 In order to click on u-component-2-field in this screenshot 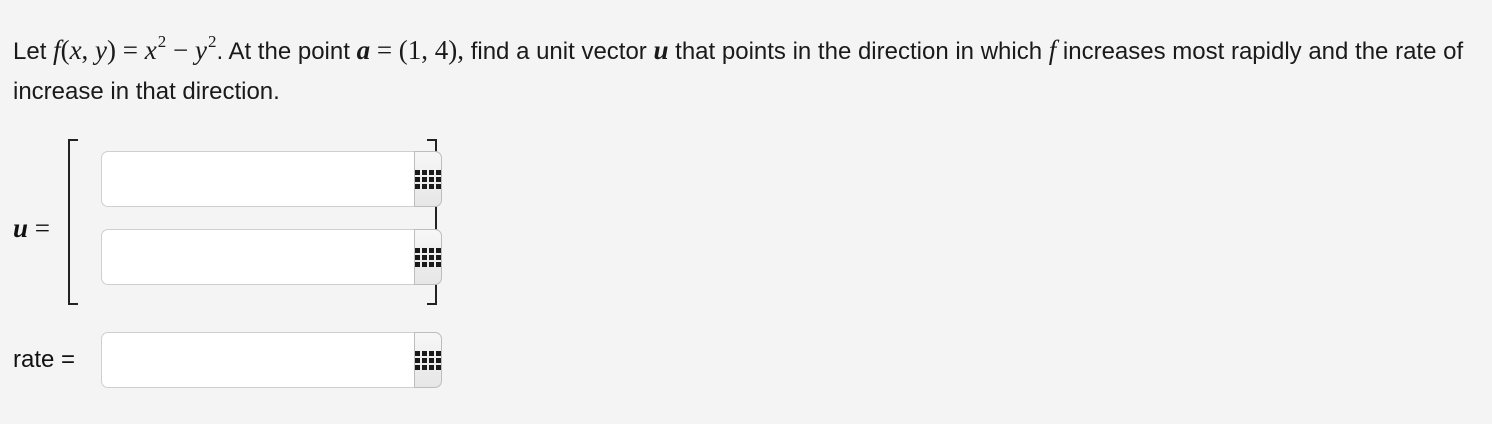, I will do `click(271, 257)`.